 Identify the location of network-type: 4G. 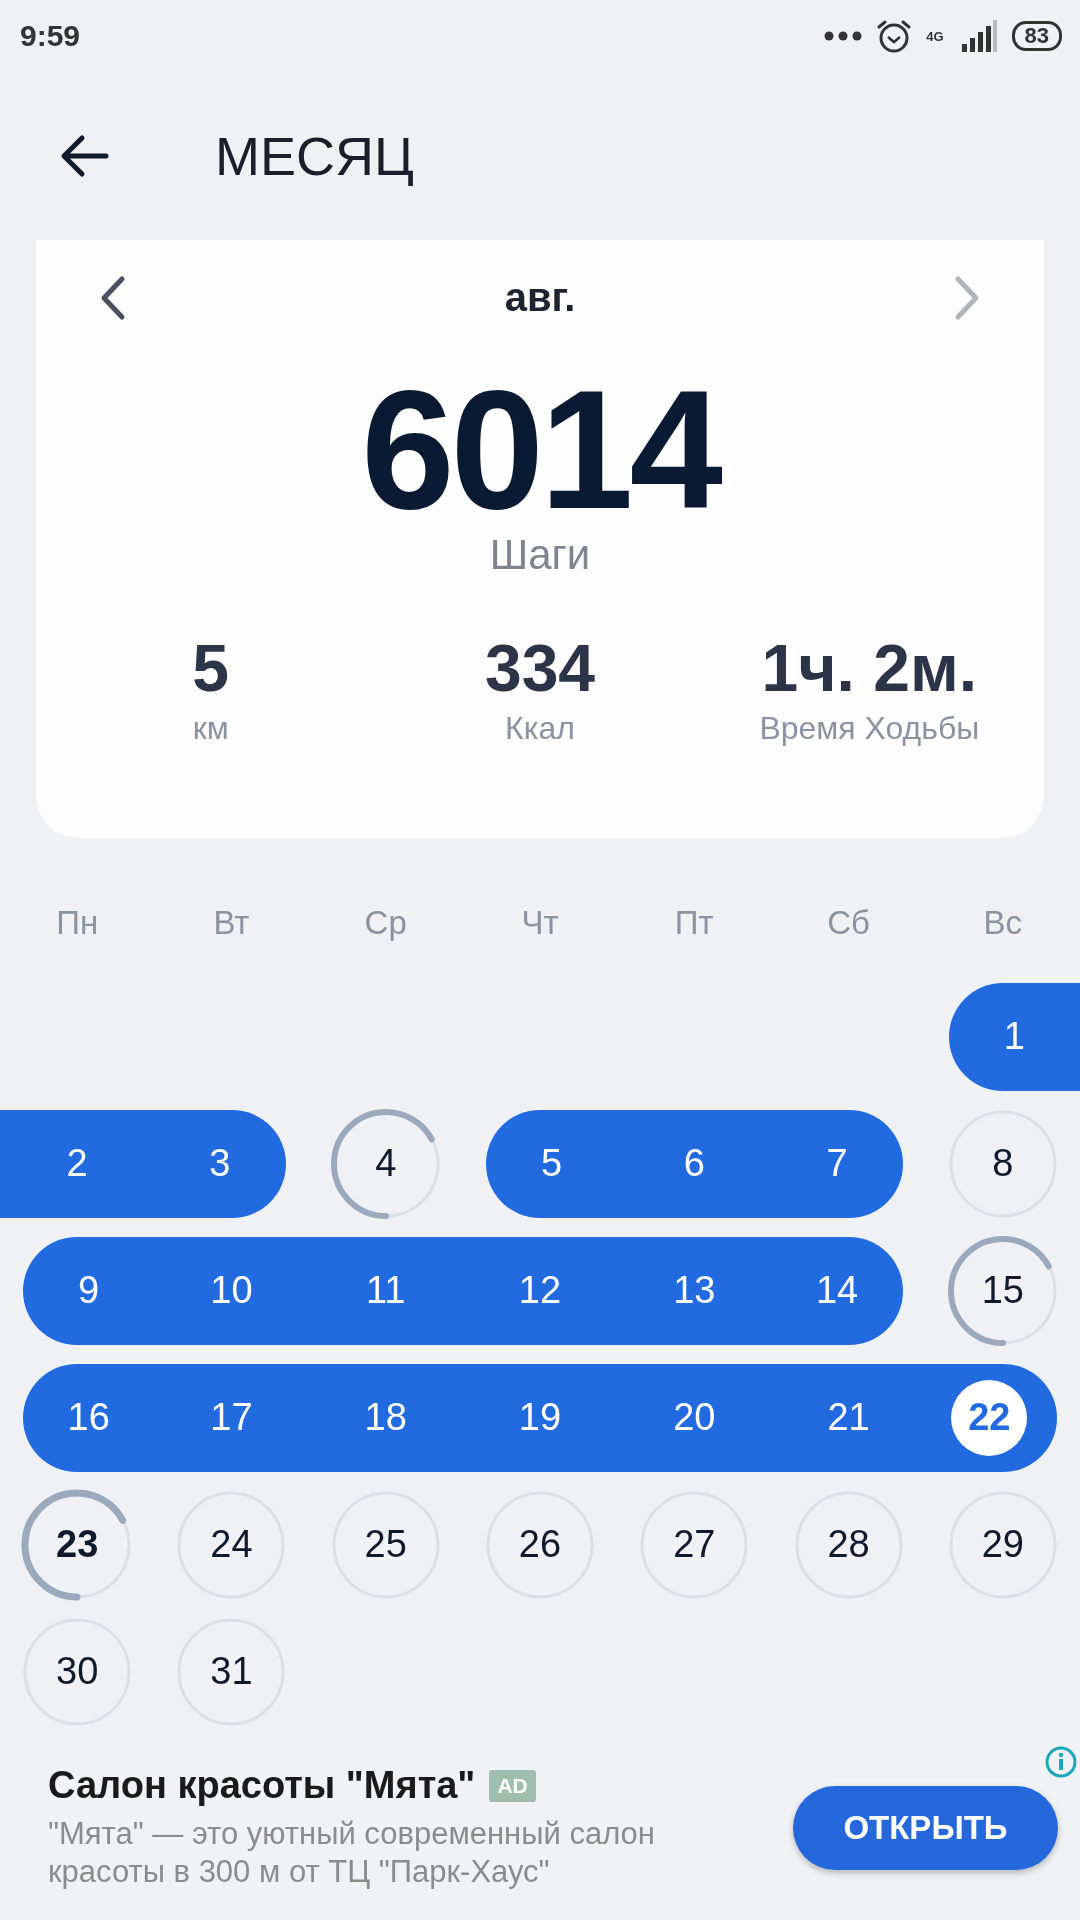
(935, 36).